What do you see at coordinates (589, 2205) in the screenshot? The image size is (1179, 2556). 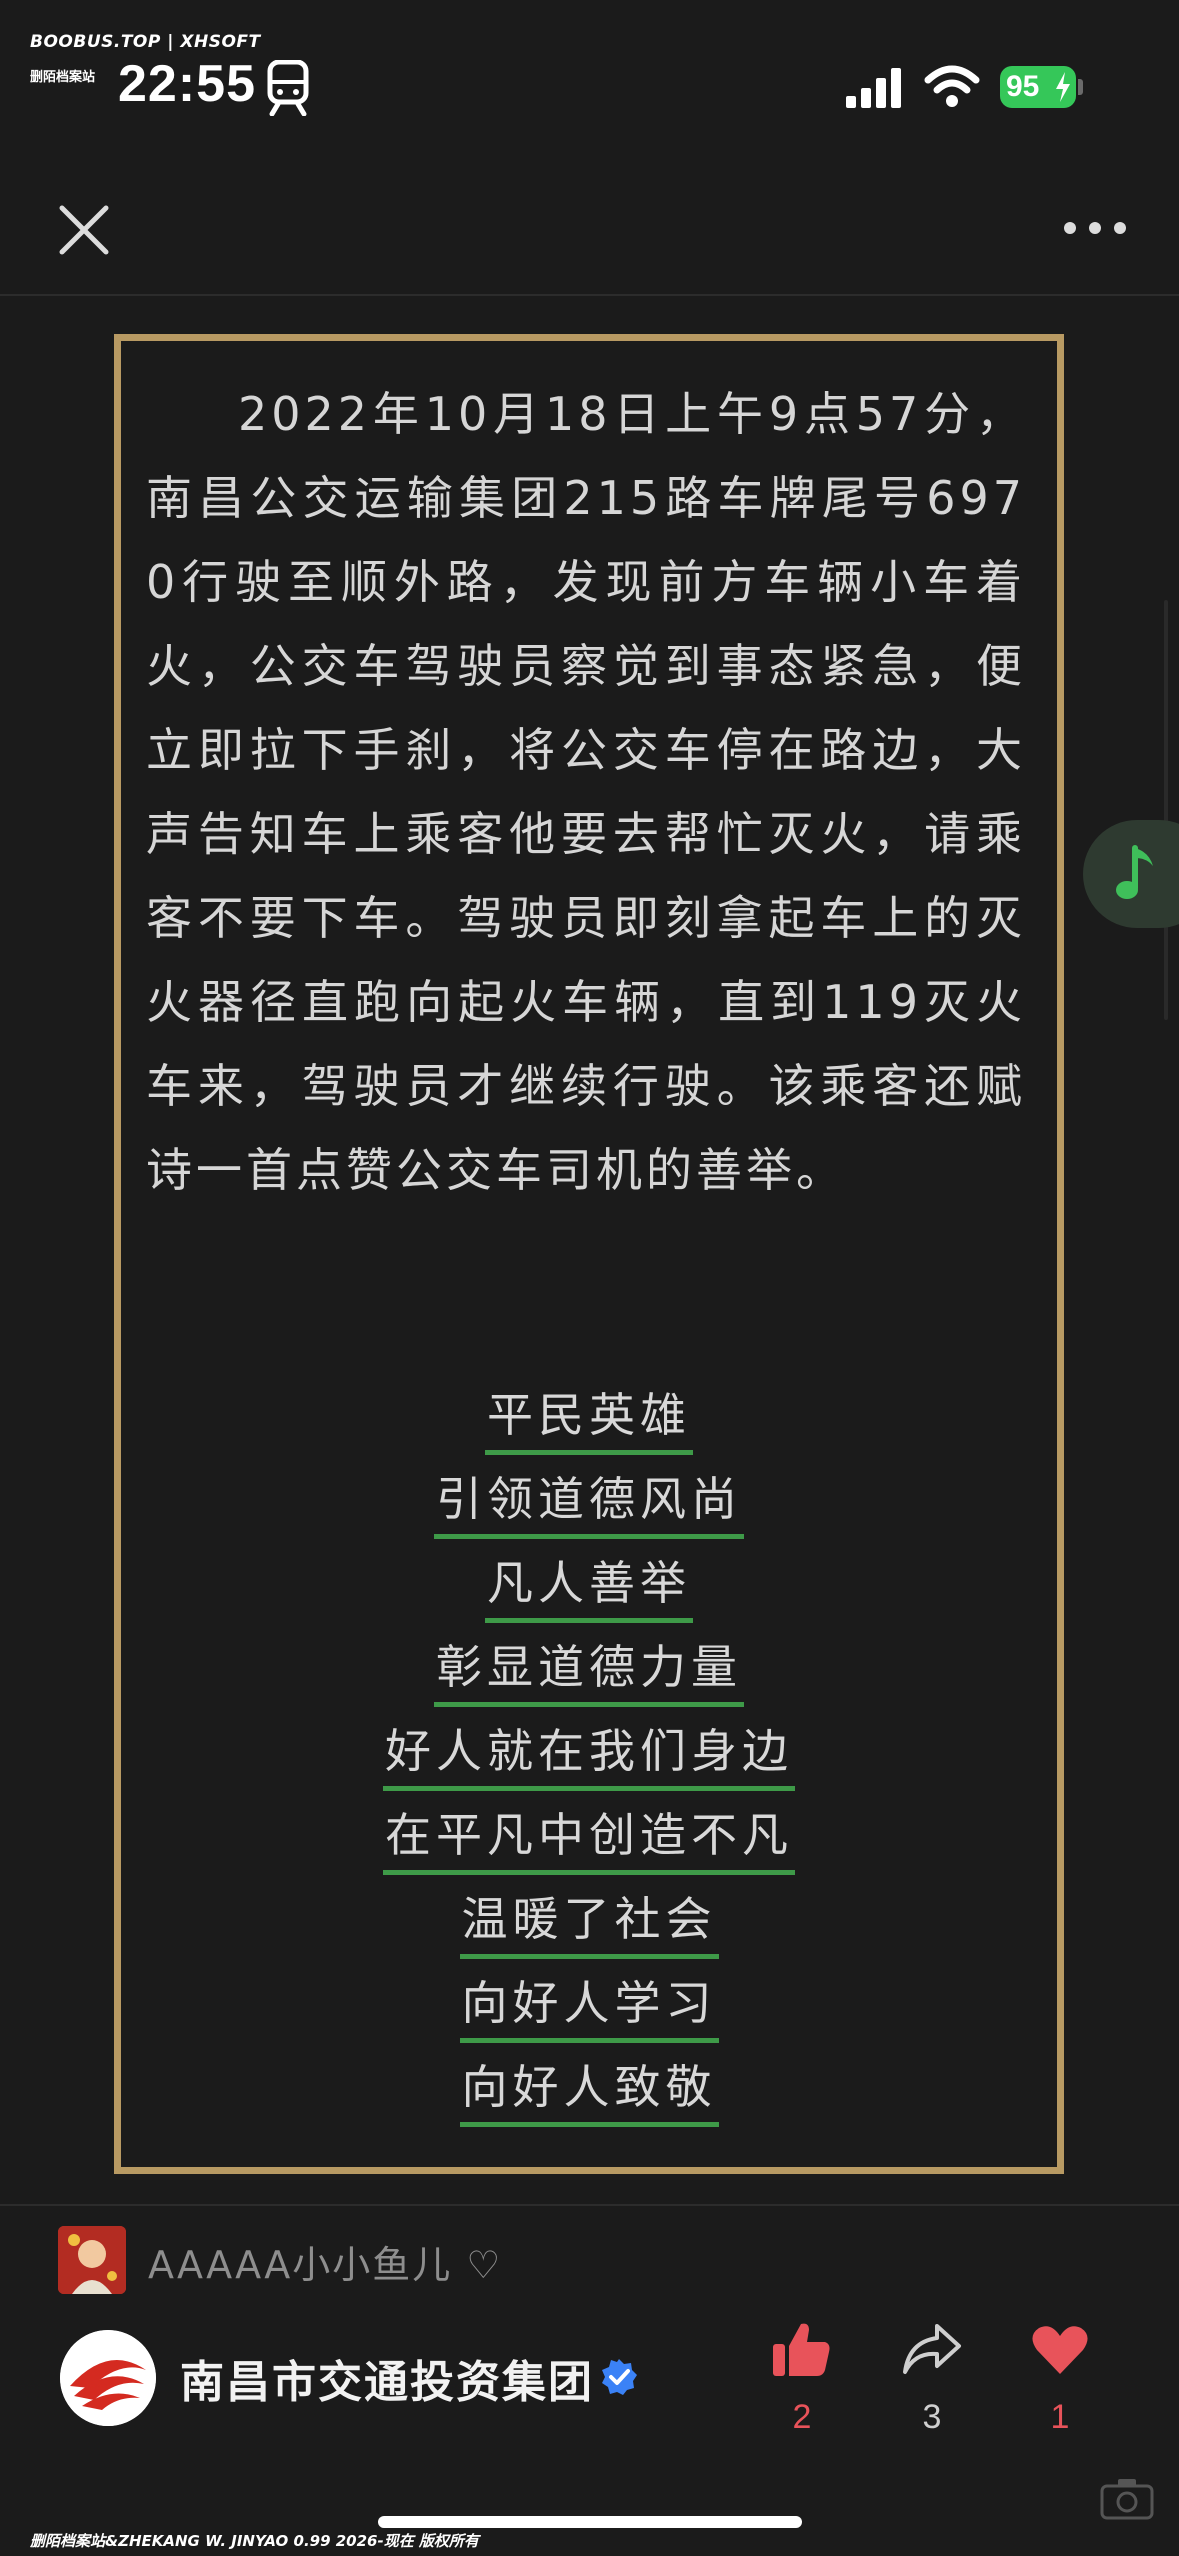 I see `bottom-divider` at bounding box center [589, 2205].